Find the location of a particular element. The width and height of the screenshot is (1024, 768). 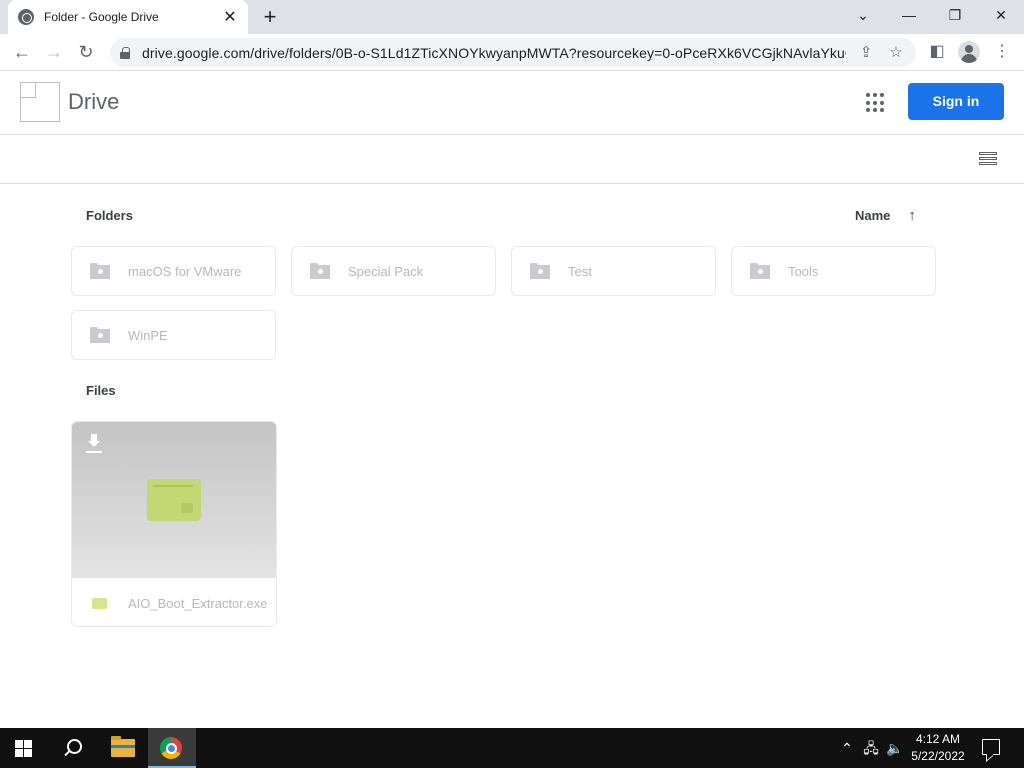

chrome-icon is located at coordinates (171, 748).